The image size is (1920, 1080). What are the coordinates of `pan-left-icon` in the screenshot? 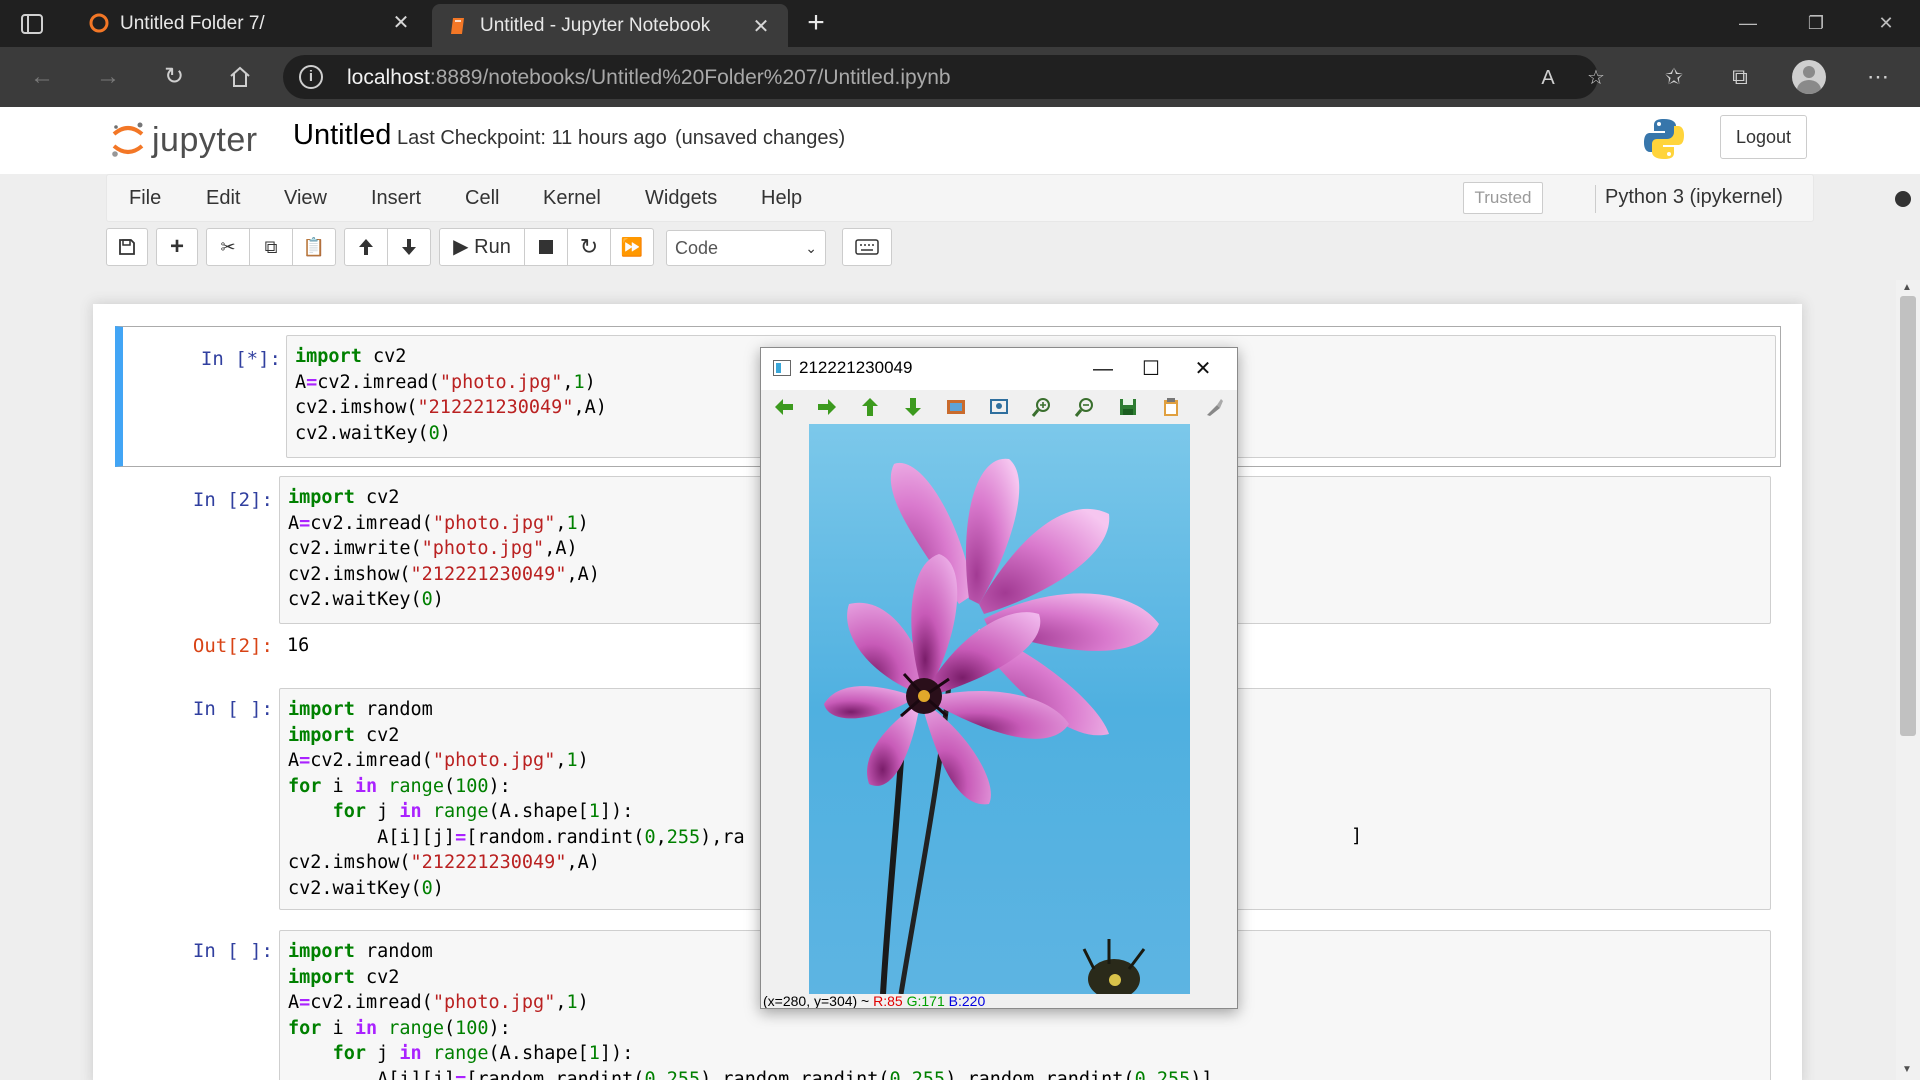 It's located at (784, 407).